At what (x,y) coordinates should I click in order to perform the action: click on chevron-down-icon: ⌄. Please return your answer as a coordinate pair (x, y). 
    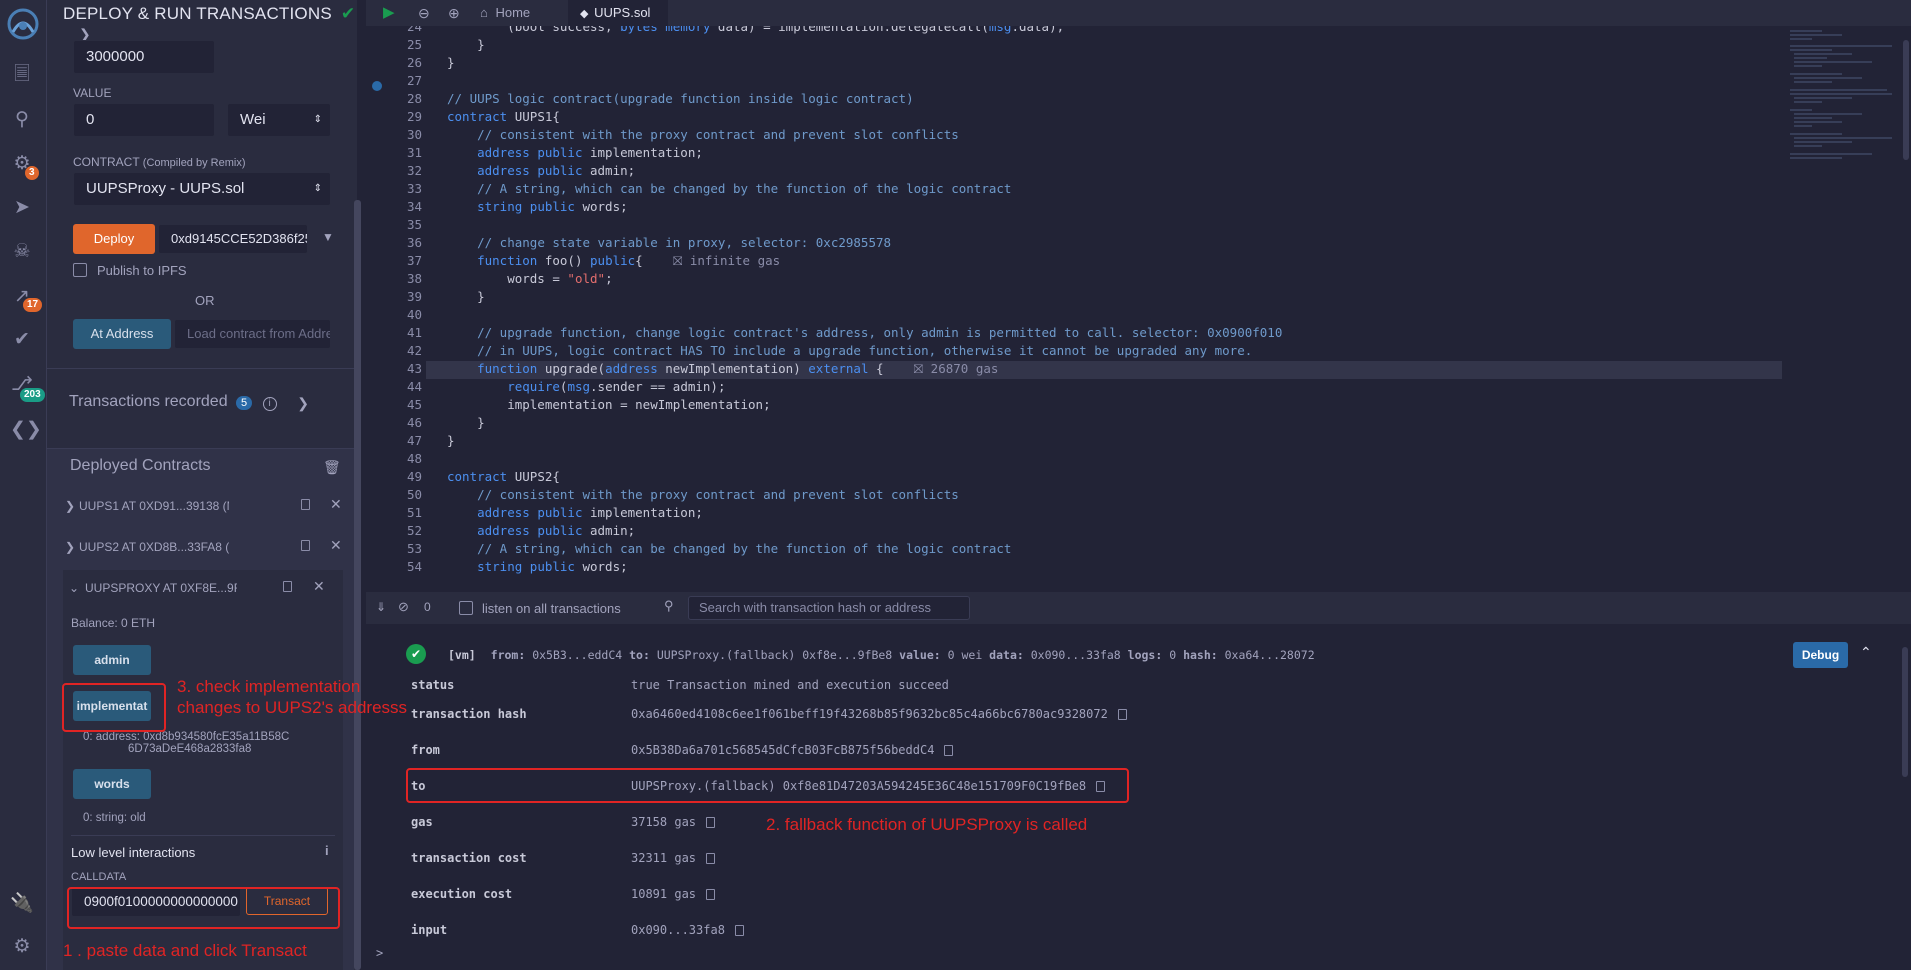
    Looking at the image, I should click on (74, 588).